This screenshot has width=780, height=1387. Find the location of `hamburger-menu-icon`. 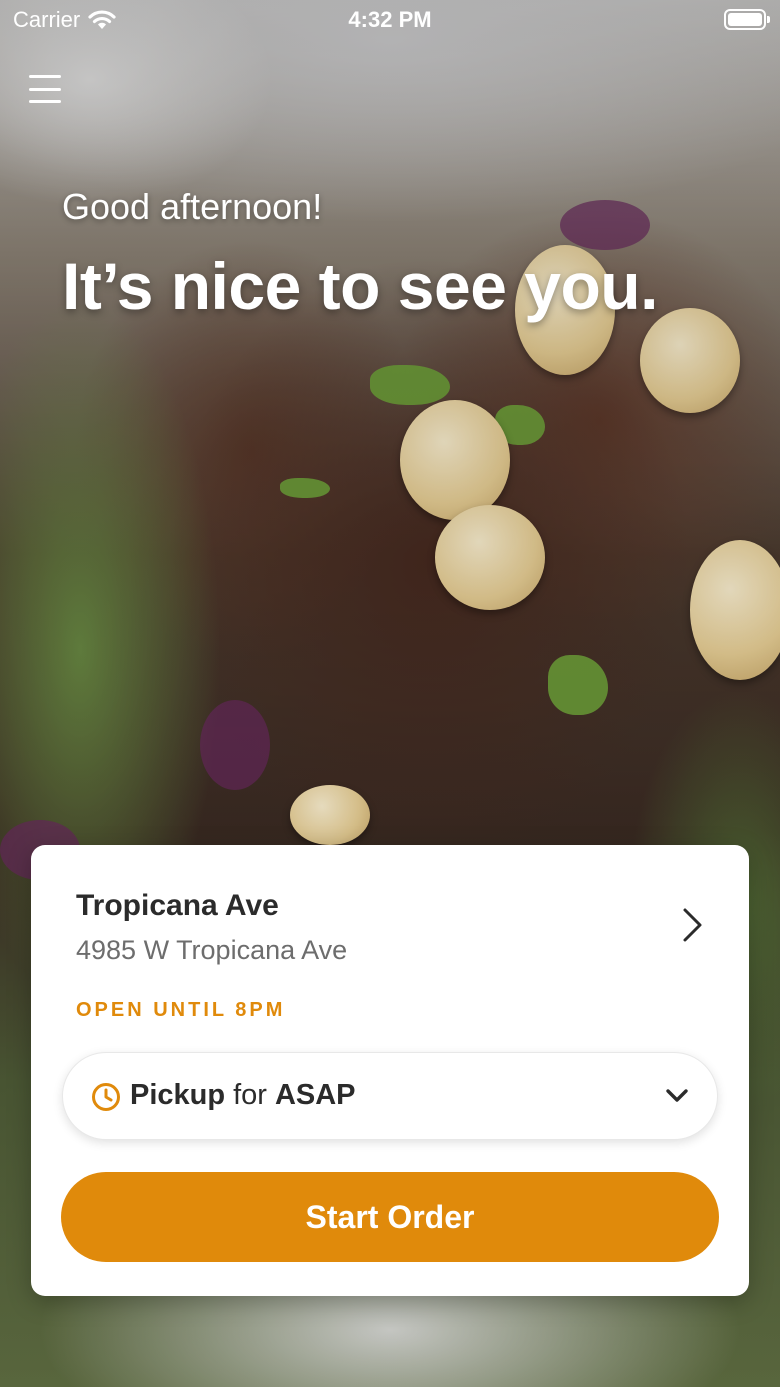

hamburger-menu-icon is located at coordinates (45, 89).